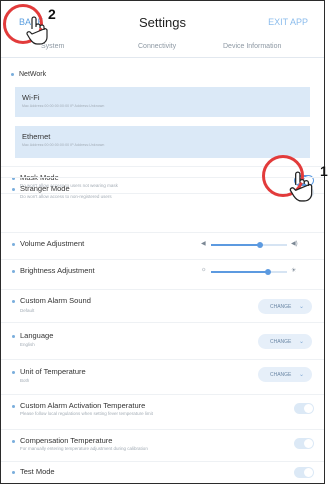  What do you see at coordinates (66, 440) in the screenshot?
I see `compensation-label: Compensation Temperature` at bounding box center [66, 440].